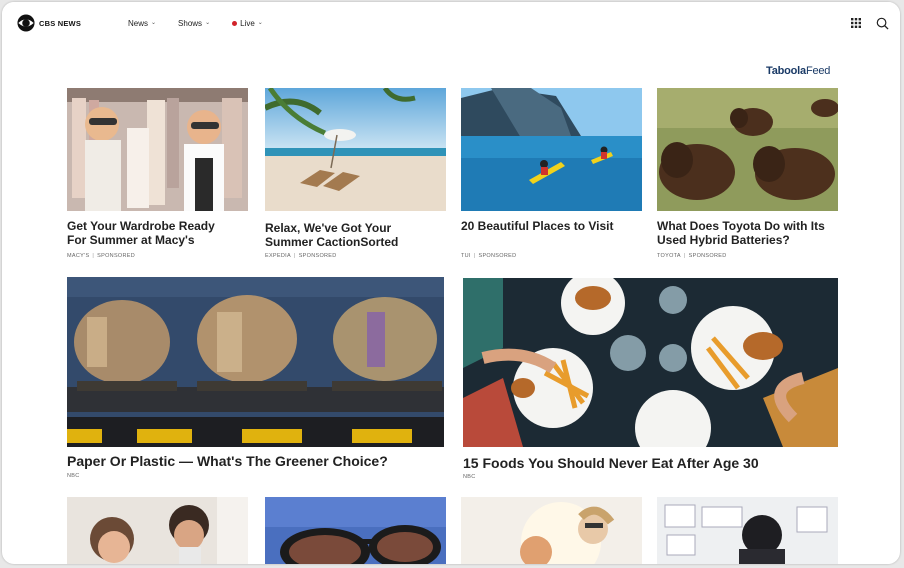 The height and width of the screenshot is (568, 904). What do you see at coordinates (818, 71) in the screenshot?
I see `feed-brand: Feed` at bounding box center [818, 71].